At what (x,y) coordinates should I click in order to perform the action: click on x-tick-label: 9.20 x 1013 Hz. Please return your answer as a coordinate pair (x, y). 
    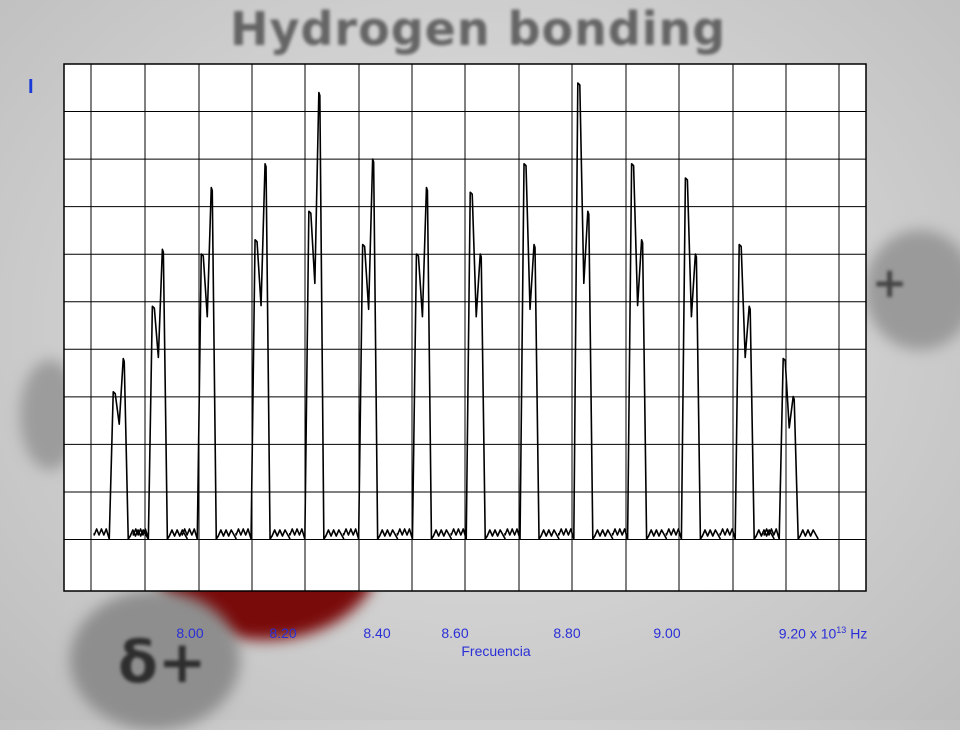
    Looking at the image, I should click on (823, 633).